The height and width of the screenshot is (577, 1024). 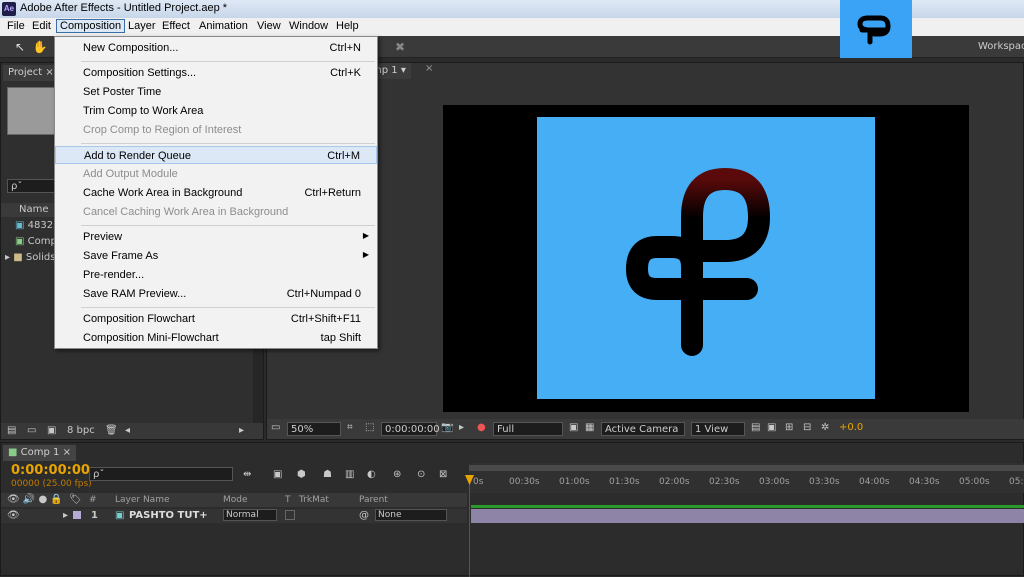 What do you see at coordinates (13, 515) in the screenshot?
I see `visibility-eye-icon: 👁` at bounding box center [13, 515].